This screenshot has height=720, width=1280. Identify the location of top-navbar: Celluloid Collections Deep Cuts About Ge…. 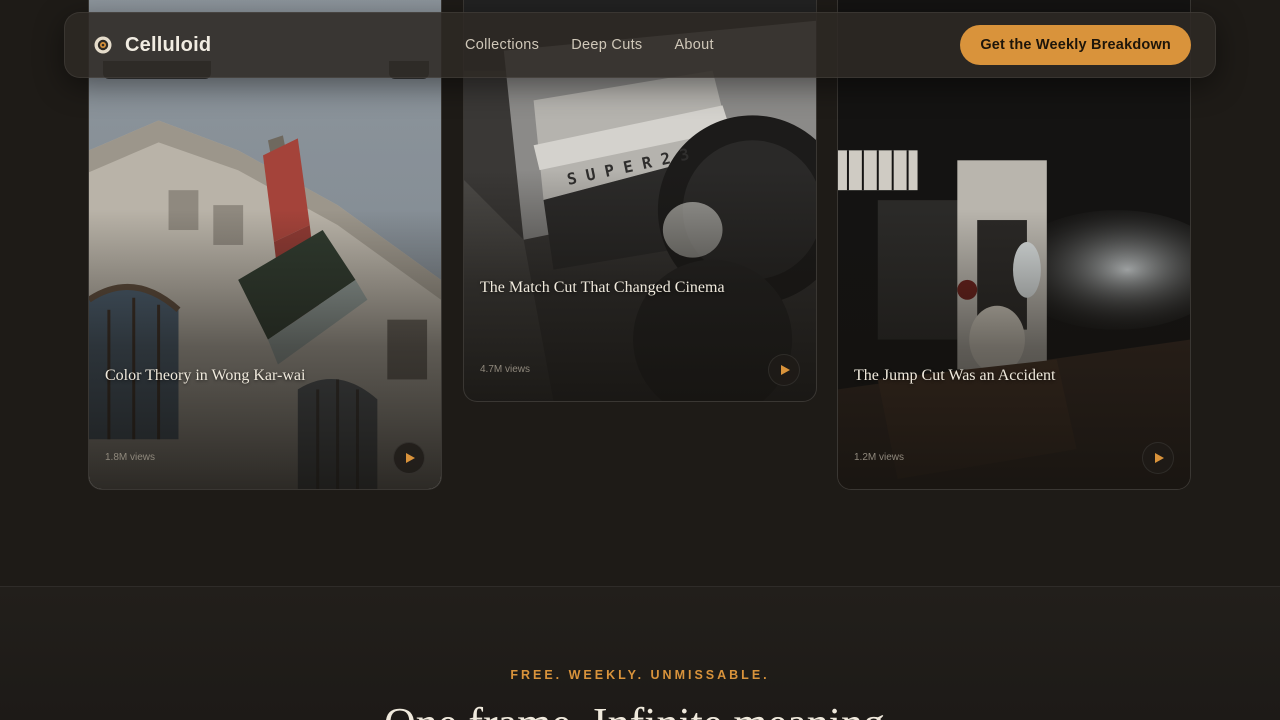
(640, 45).